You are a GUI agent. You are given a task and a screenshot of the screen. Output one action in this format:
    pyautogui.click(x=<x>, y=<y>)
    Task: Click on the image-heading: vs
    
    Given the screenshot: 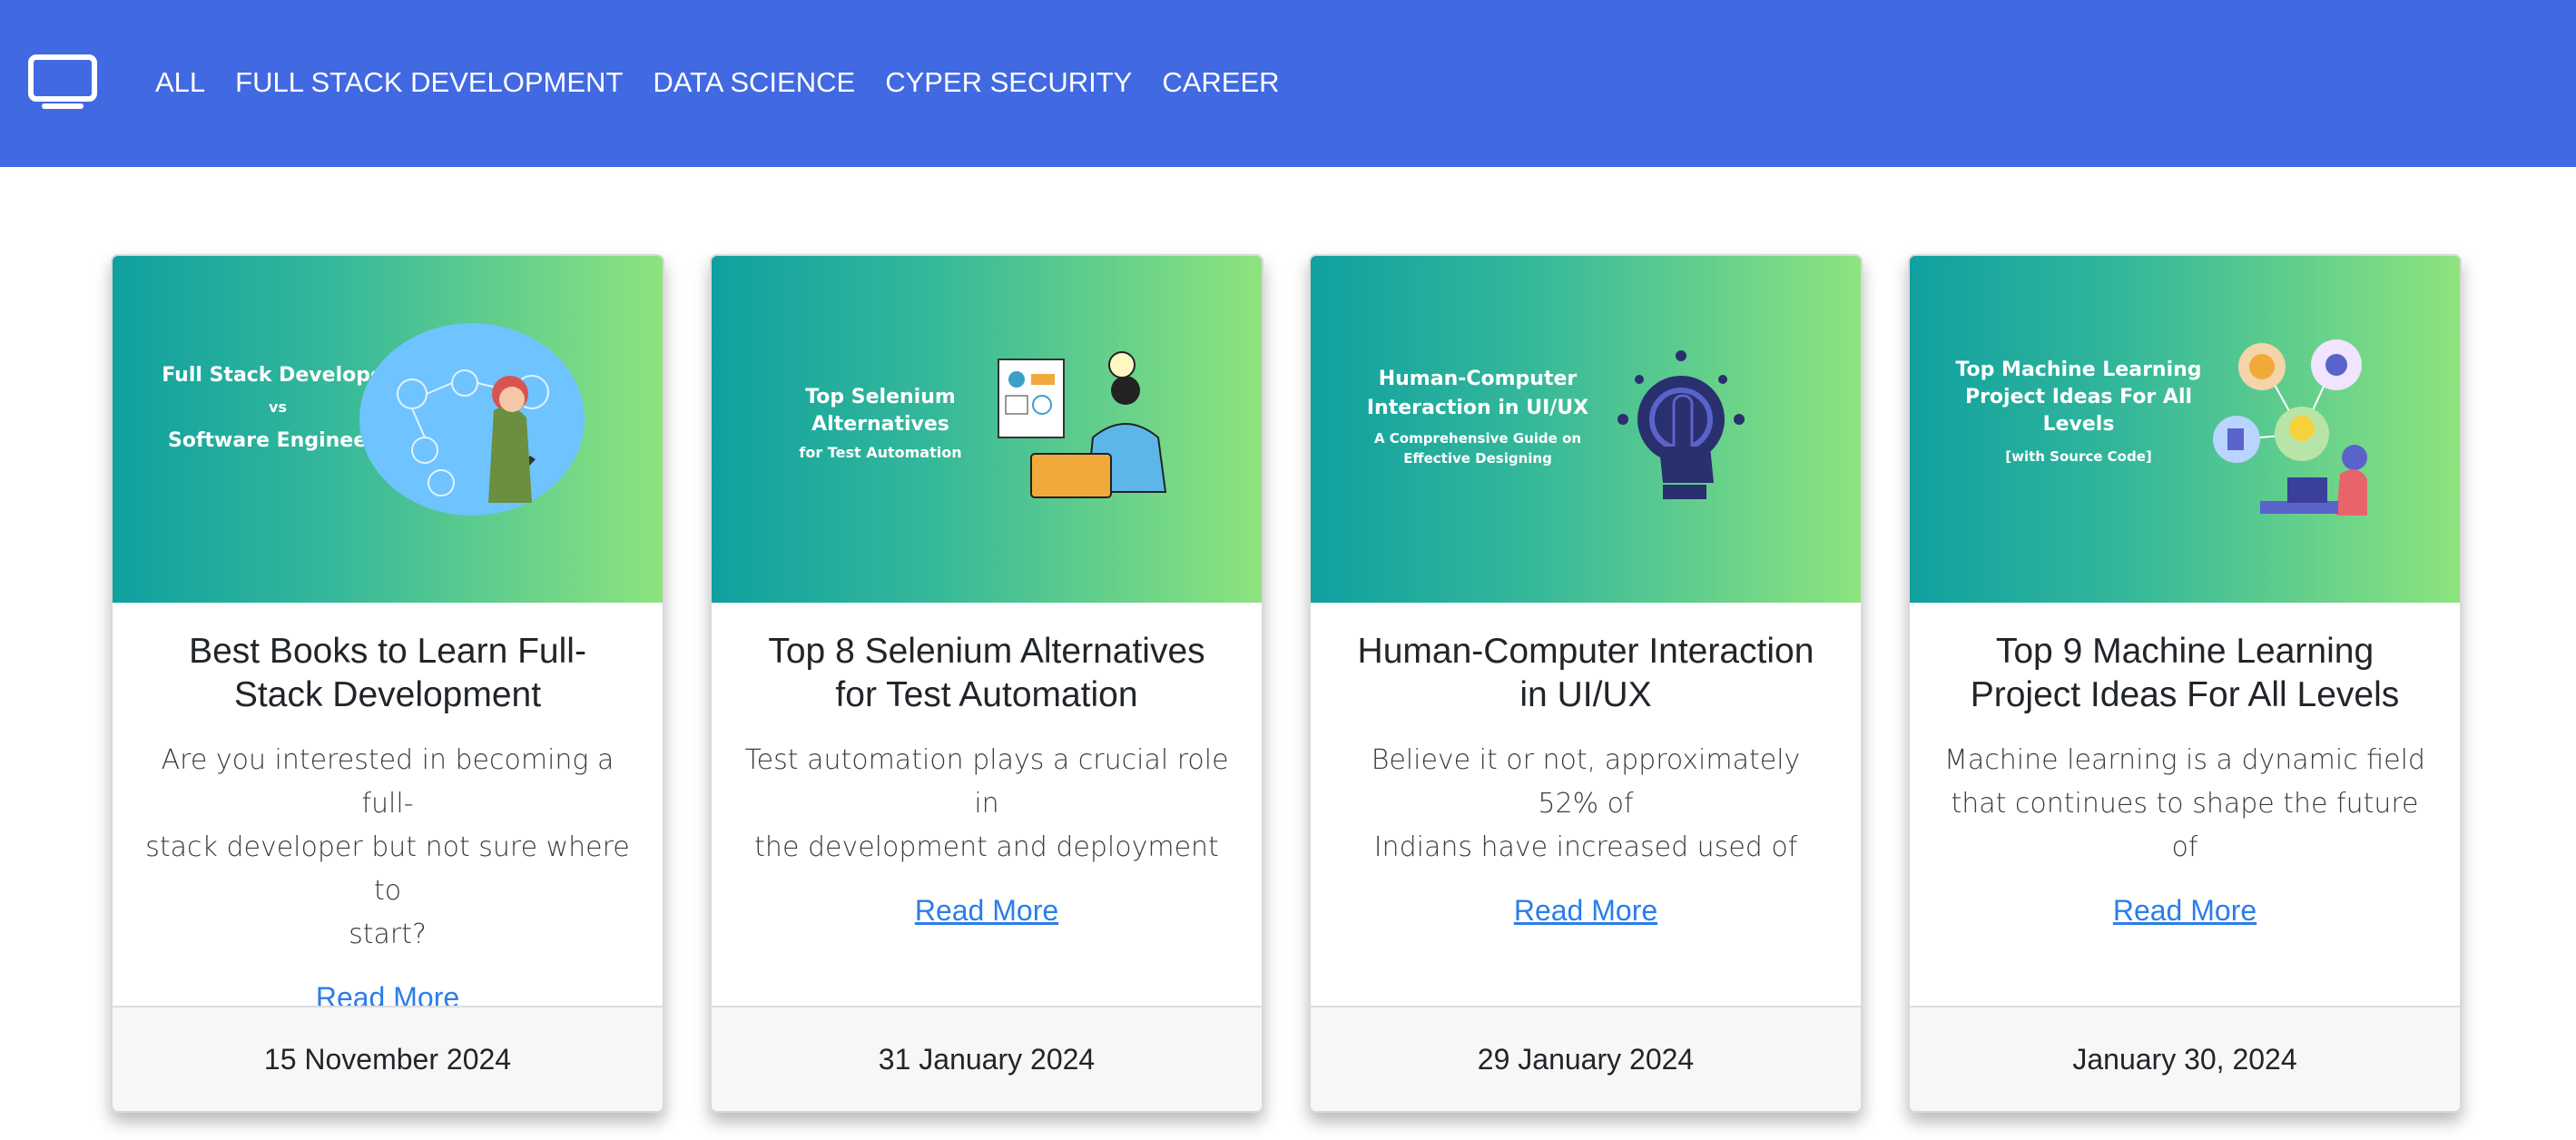 What is the action you would take?
    pyautogui.click(x=278, y=407)
    